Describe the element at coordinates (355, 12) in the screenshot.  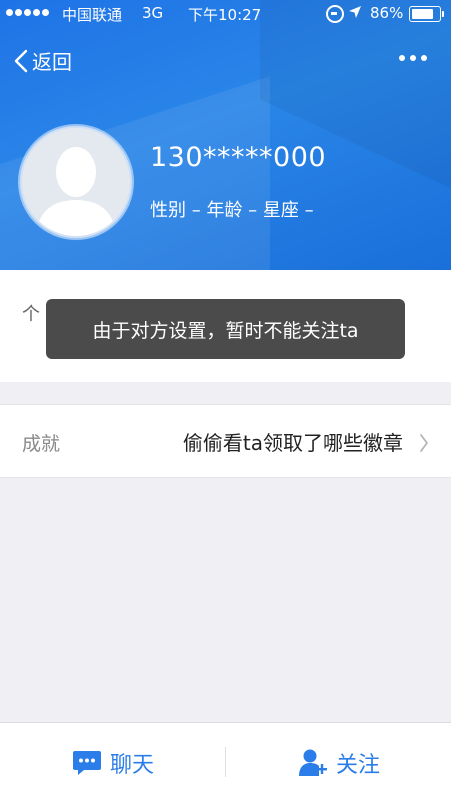
I see `location-arrow-icon` at that location.